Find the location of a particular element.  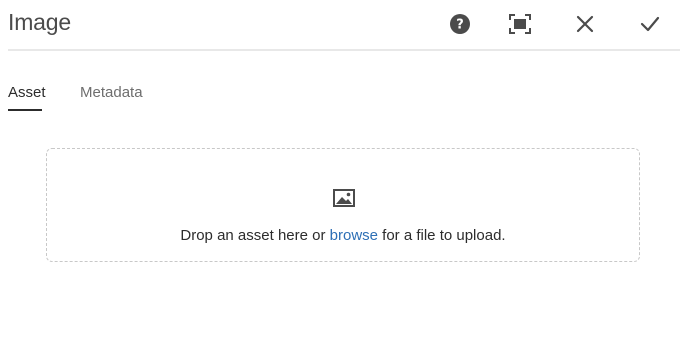

header-divider is located at coordinates (344, 50).